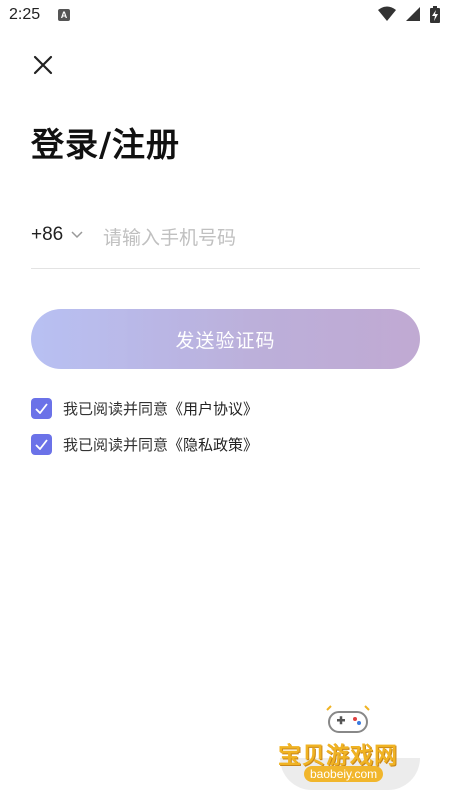  What do you see at coordinates (213, 445) in the screenshot?
I see `privacy-policy-link: 《隐私政策》` at bounding box center [213, 445].